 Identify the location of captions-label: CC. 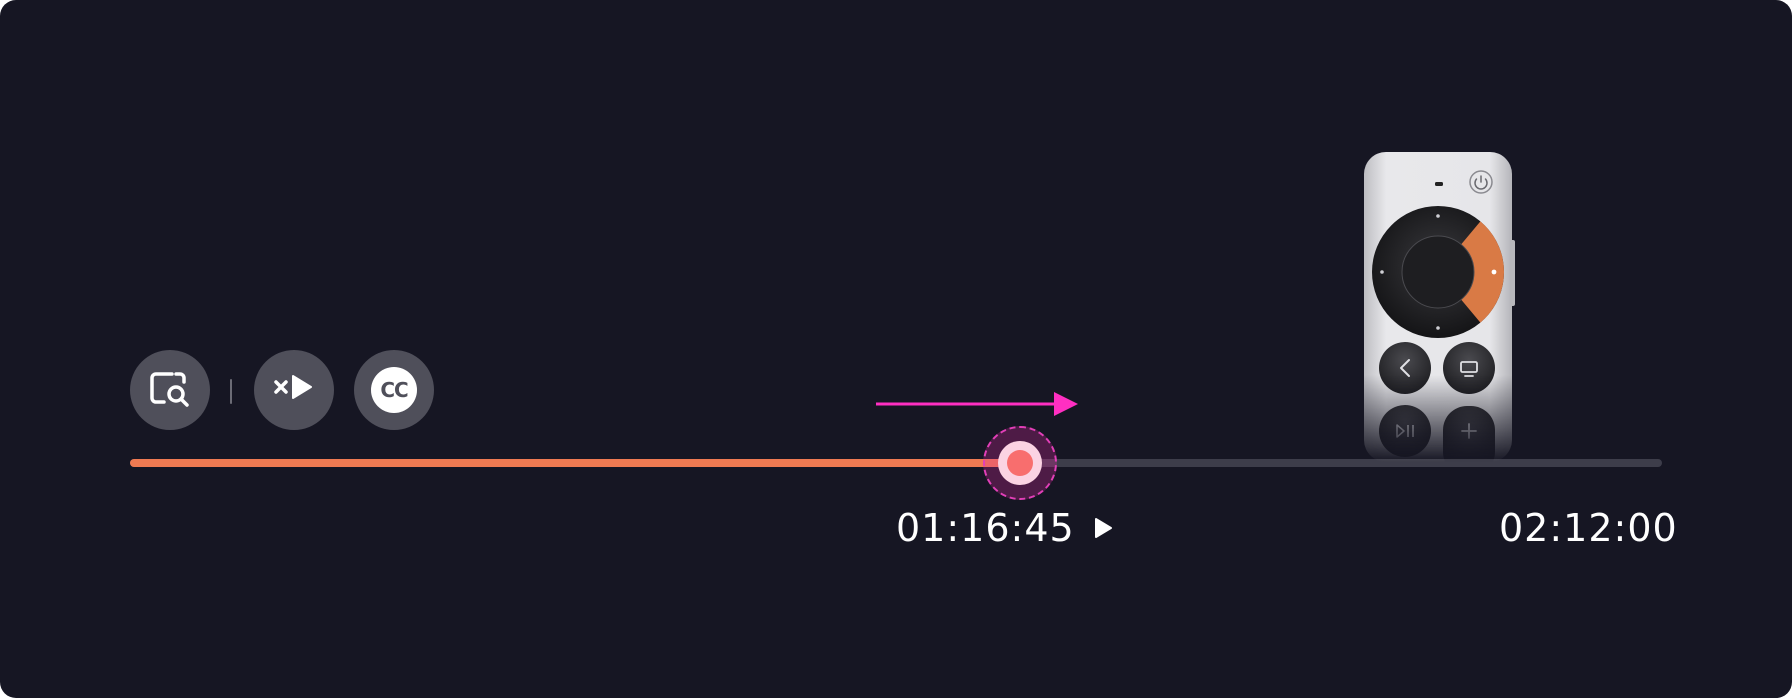
(394, 390).